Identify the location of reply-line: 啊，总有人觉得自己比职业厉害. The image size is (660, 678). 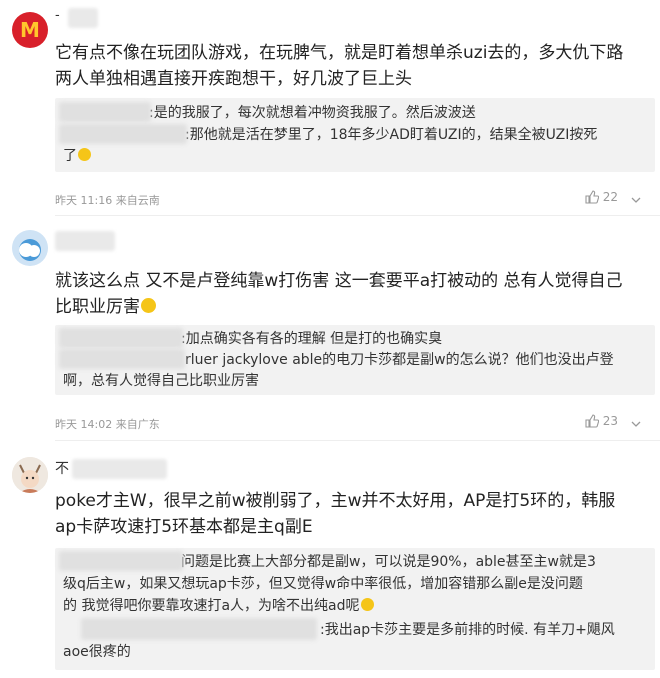
(161, 381).